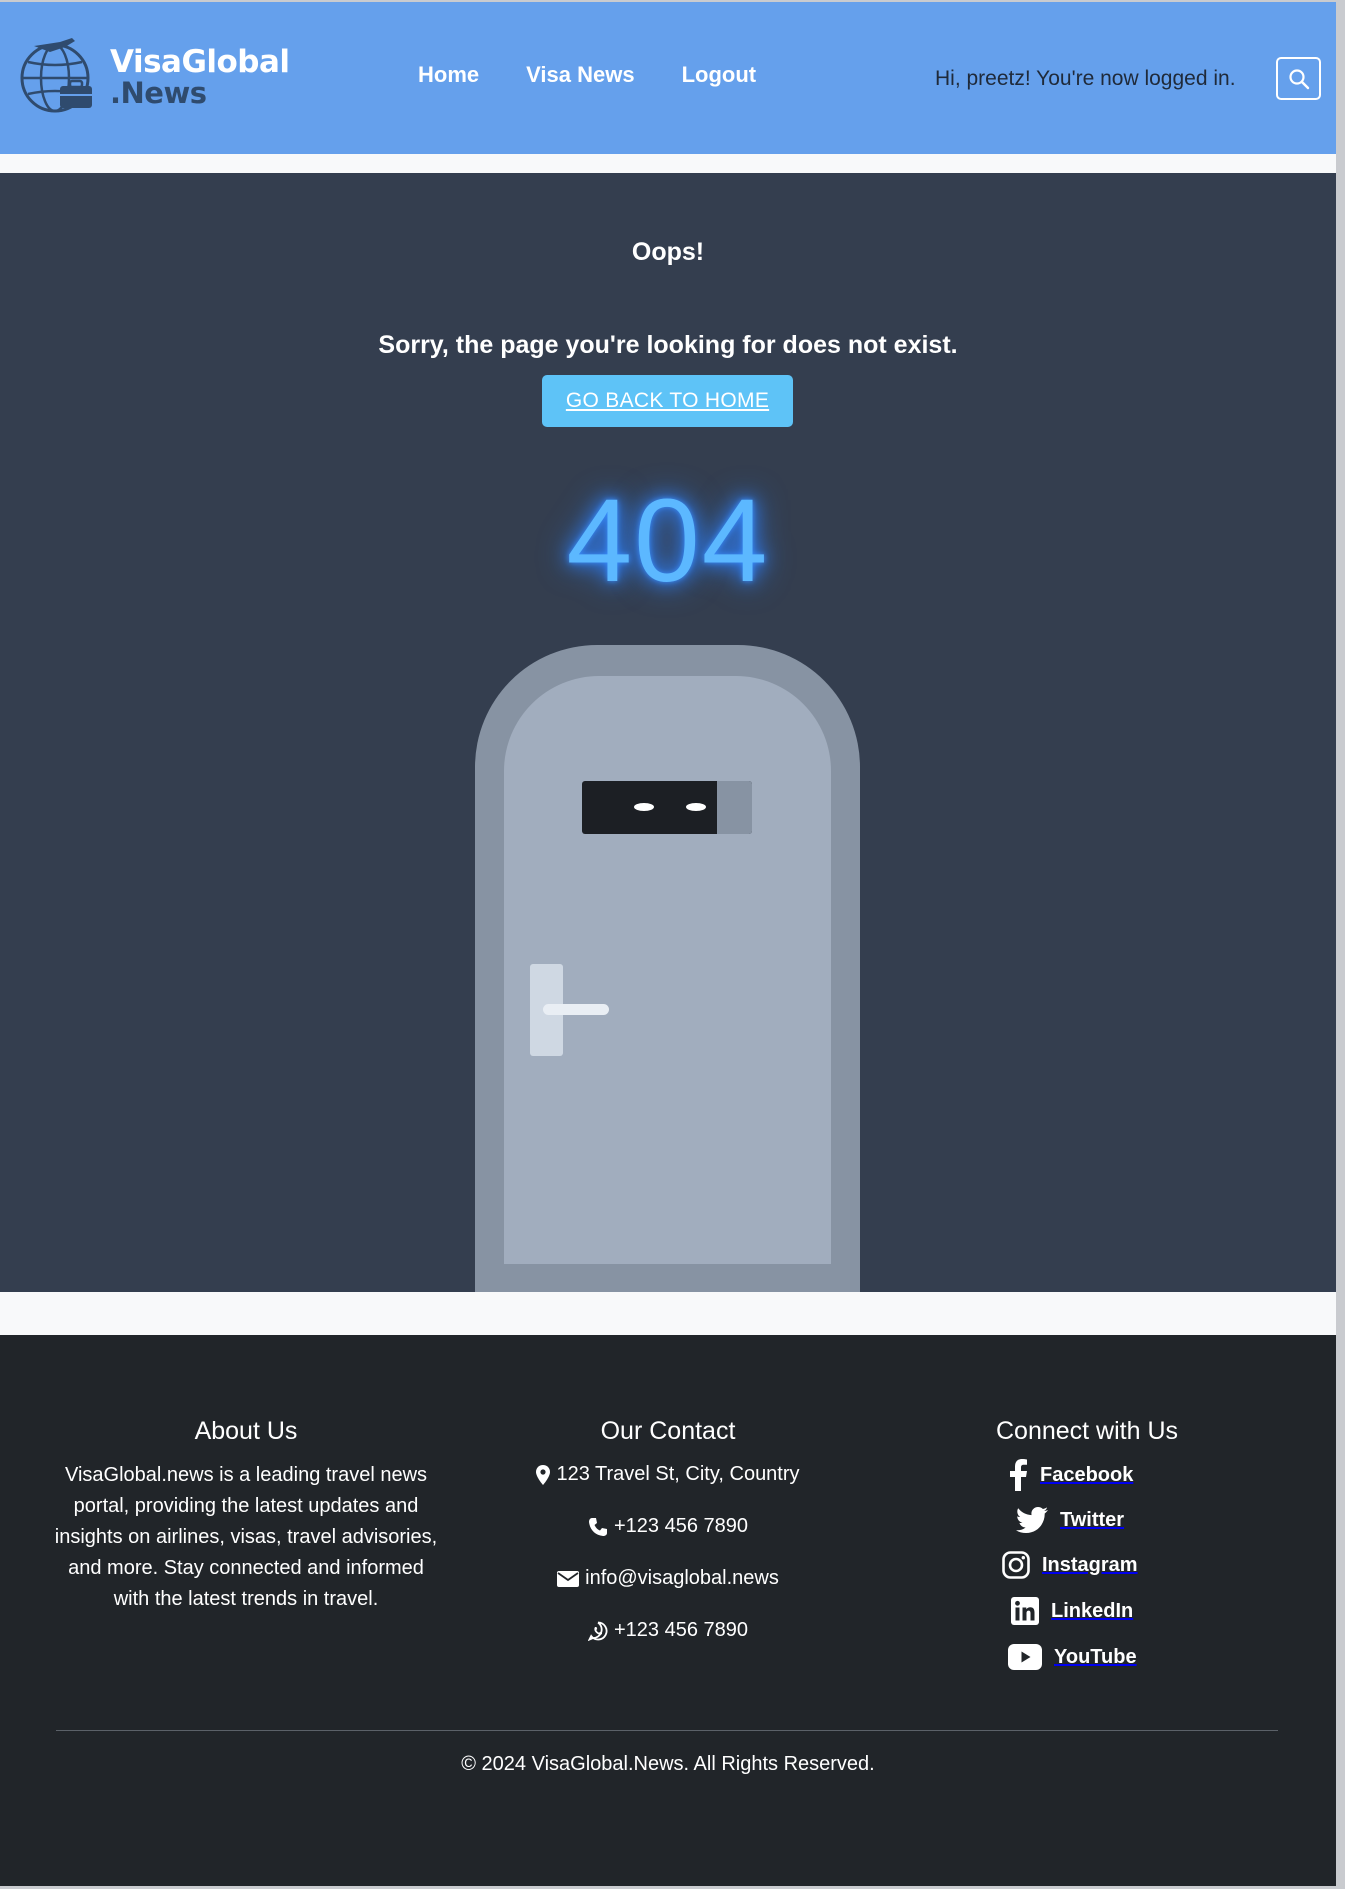 The width and height of the screenshot is (1345, 1889). What do you see at coordinates (580, 75) in the screenshot?
I see `nav-link-visa-news: Visa News` at bounding box center [580, 75].